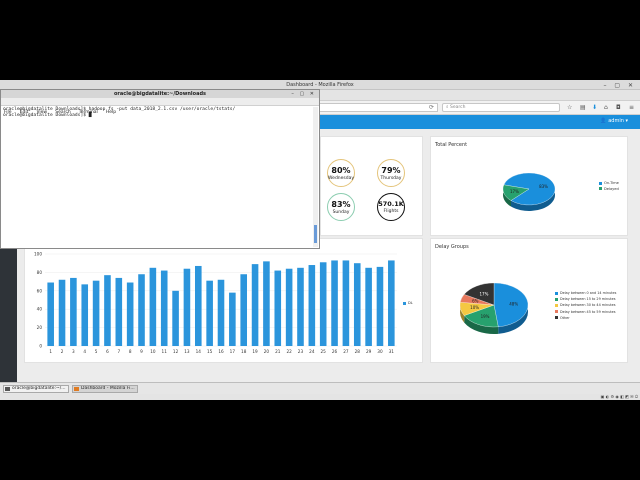 This screenshot has height=480, width=640. Describe the element at coordinates (278, 351) in the screenshot. I see `x-tick-label: 21` at that location.